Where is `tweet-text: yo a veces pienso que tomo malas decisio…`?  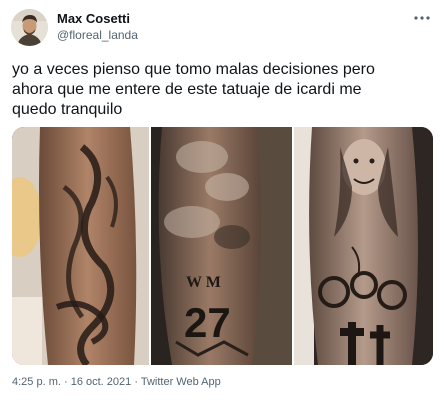 tweet-text: yo a veces pienso que tomo malas decisio… is located at coordinates (193, 89).